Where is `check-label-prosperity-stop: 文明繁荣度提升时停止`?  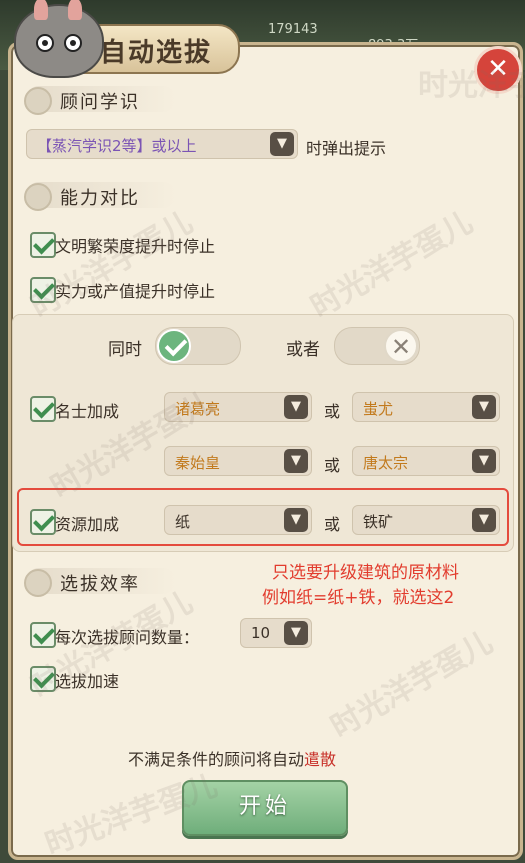
check-label-prosperity-stop: 文明繁荣度提升时停止 is located at coordinates (135, 246).